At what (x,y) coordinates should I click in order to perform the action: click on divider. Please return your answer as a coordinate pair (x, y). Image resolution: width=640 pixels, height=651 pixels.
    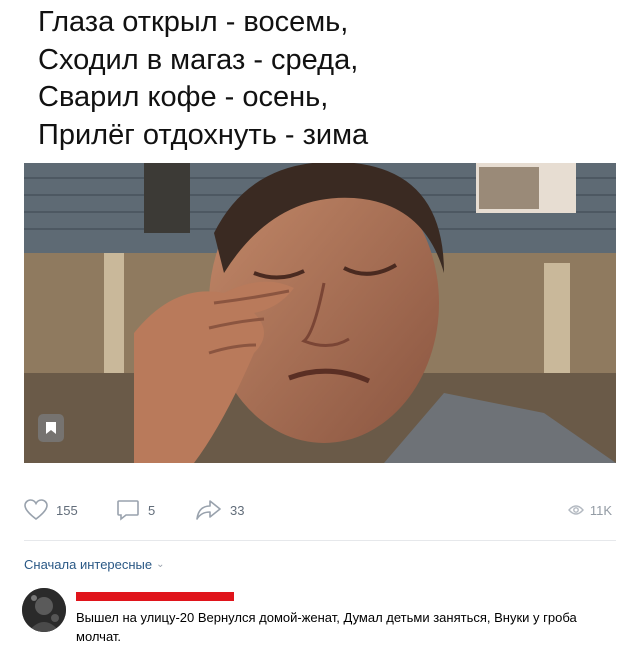
    Looking at the image, I should click on (320, 540).